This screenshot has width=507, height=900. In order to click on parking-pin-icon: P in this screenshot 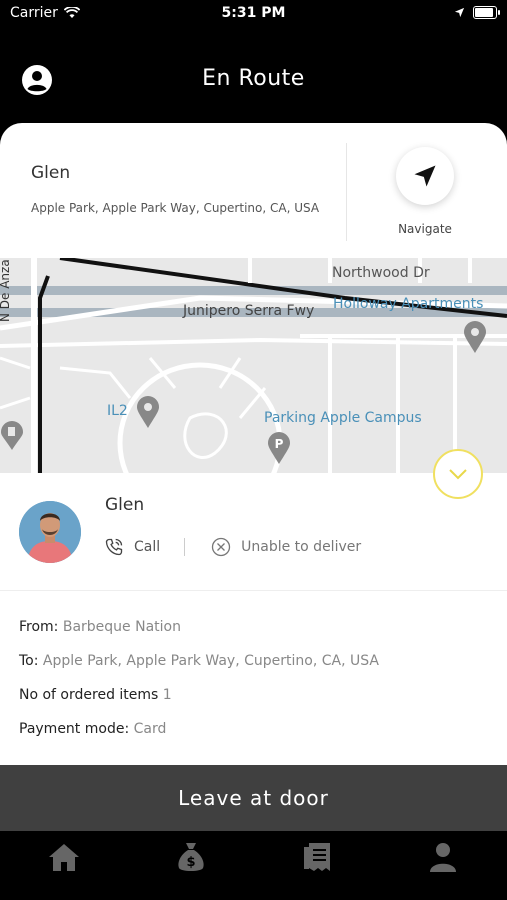, I will do `click(279, 448)`.